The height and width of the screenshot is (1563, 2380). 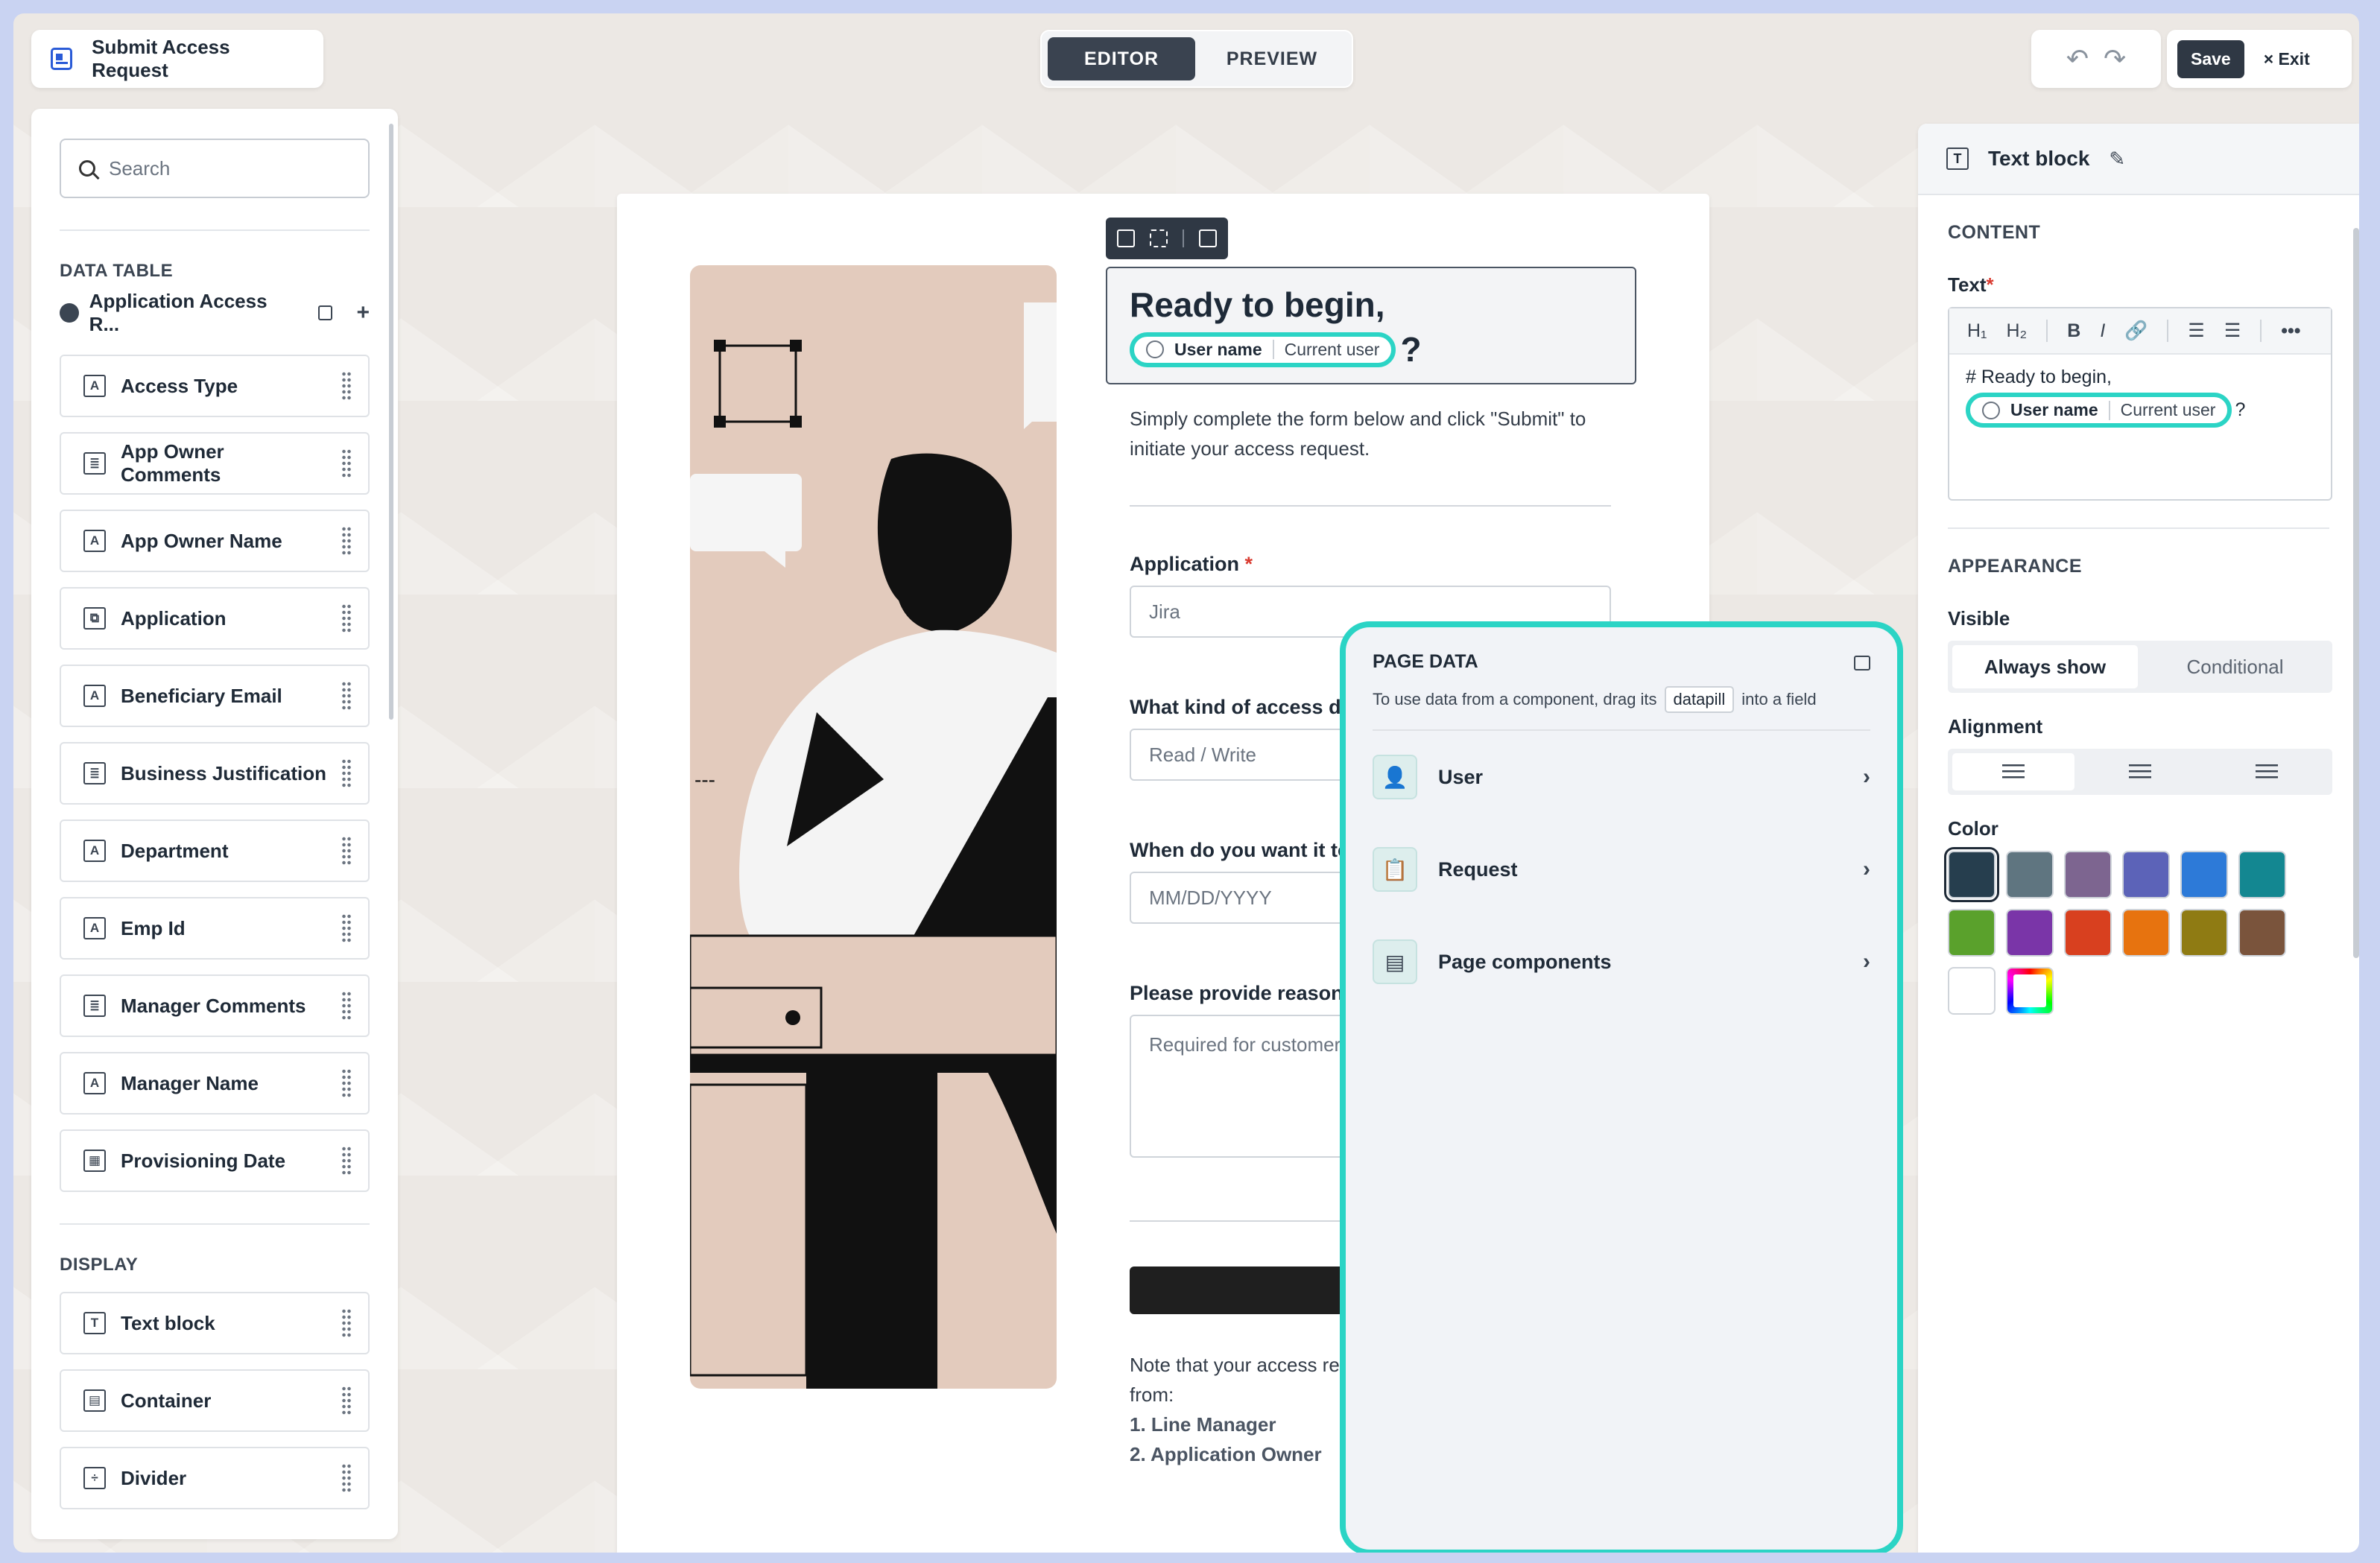 I want to click on selected-text-block: Ready to begin, User name Current user ?, so click(x=1371, y=325).